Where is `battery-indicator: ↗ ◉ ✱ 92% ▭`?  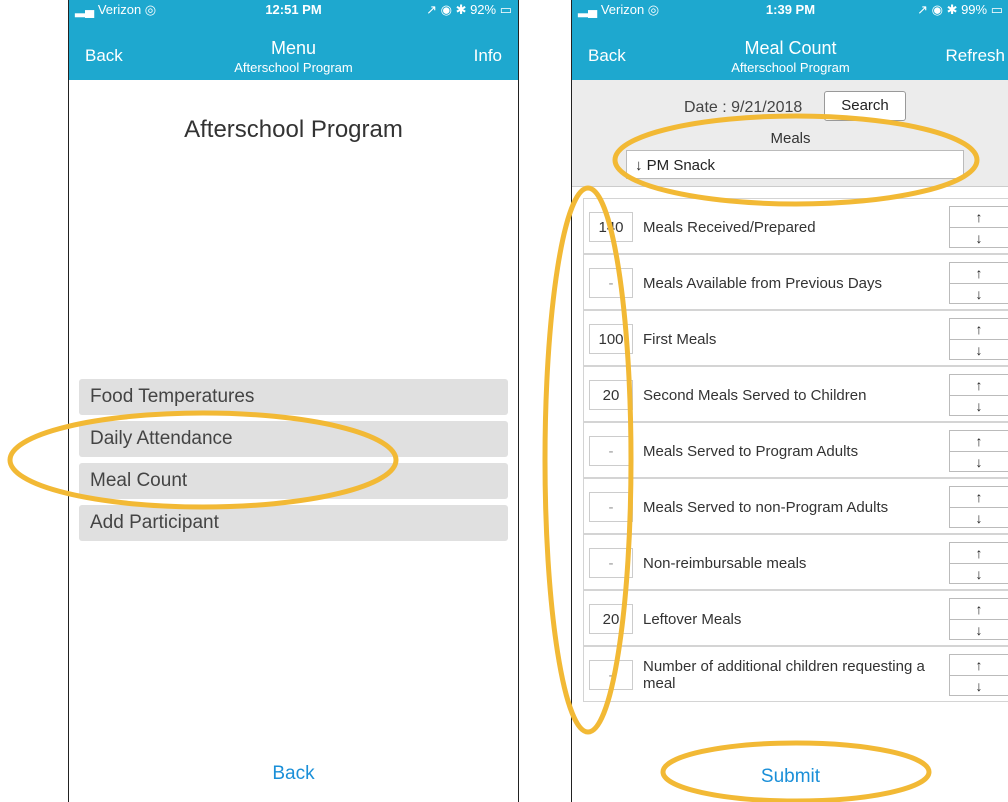
battery-indicator: ↗ ◉ ✱ 92% ▭ is located at coordinates (469, 9).